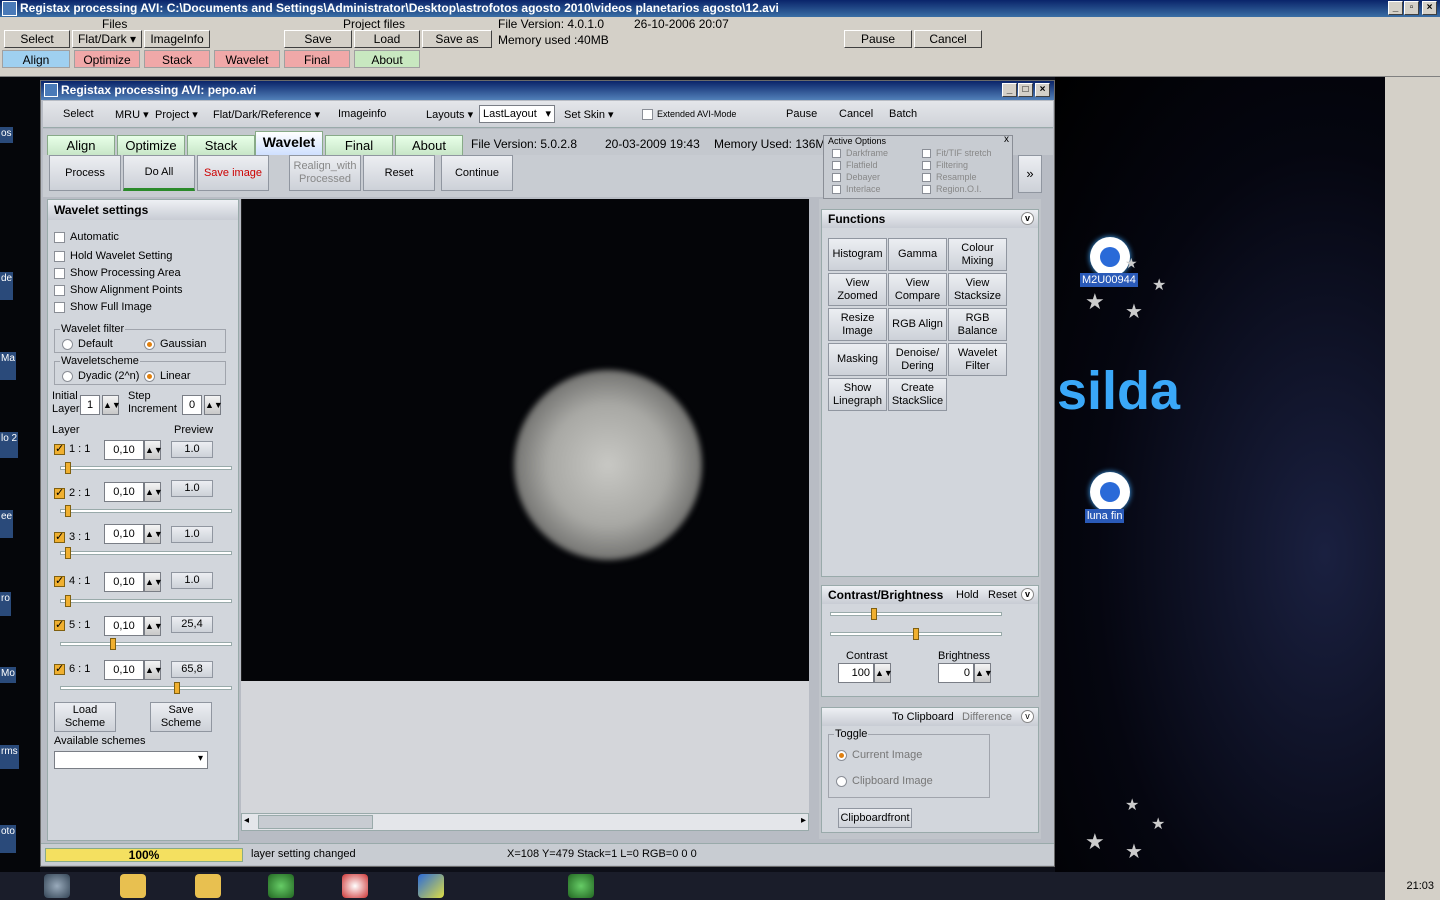 This screenshot has width=1440, height=900. What do you see at coordinates (149, 344) in the screenshot?
I see `filter-gaussian-radio` at bounding box center [149, 344].